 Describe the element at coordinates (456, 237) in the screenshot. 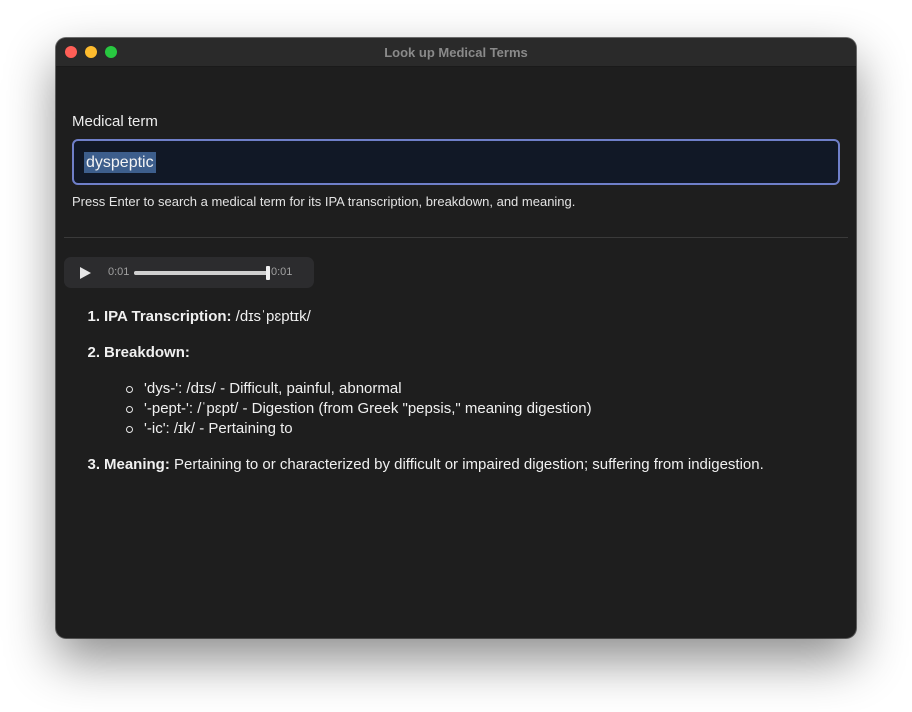

I see `divider` at that location.